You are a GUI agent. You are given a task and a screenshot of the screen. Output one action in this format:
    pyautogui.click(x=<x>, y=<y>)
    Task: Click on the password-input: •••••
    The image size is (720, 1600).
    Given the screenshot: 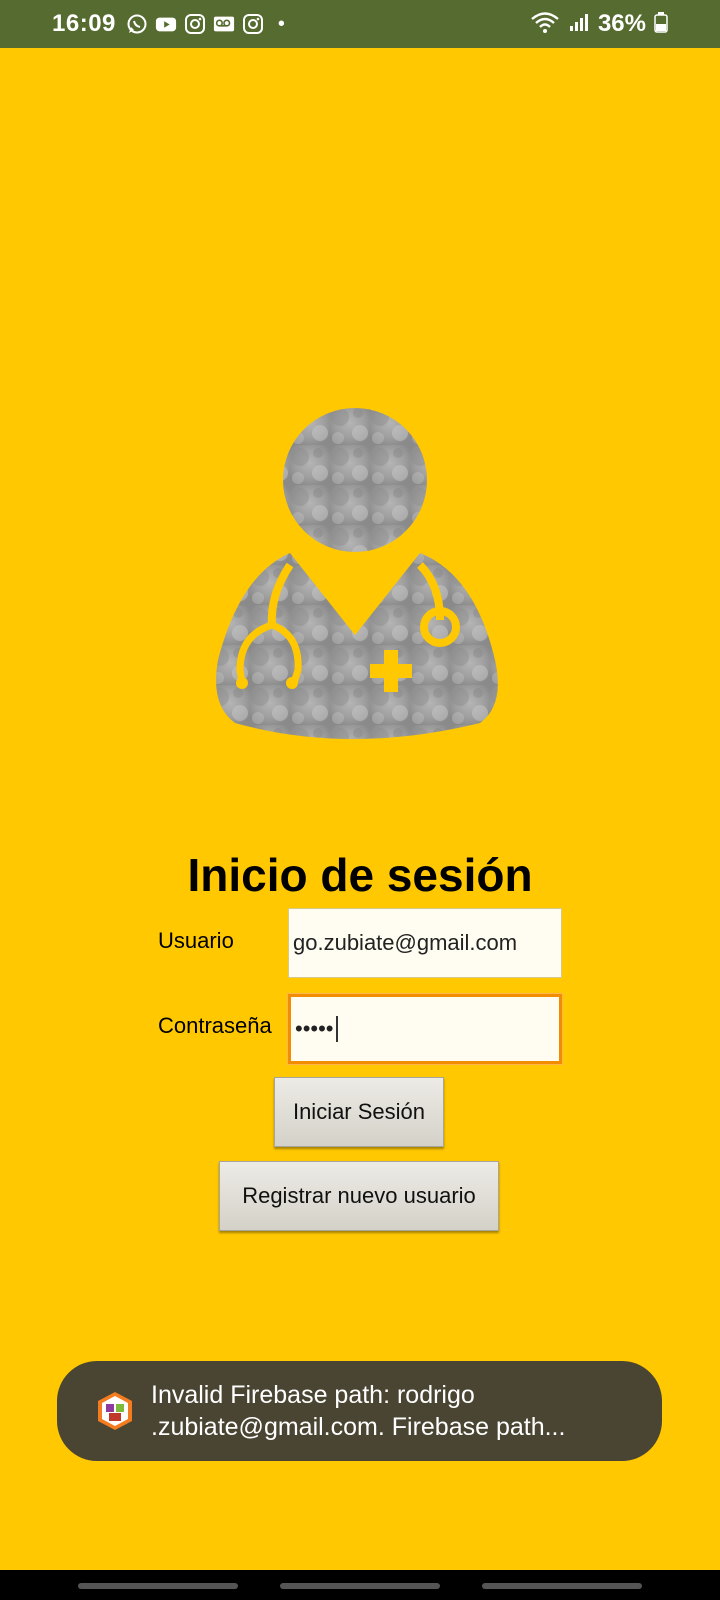 What is the action you would take?
    pyautogui.click(x=425, y=1029)
    